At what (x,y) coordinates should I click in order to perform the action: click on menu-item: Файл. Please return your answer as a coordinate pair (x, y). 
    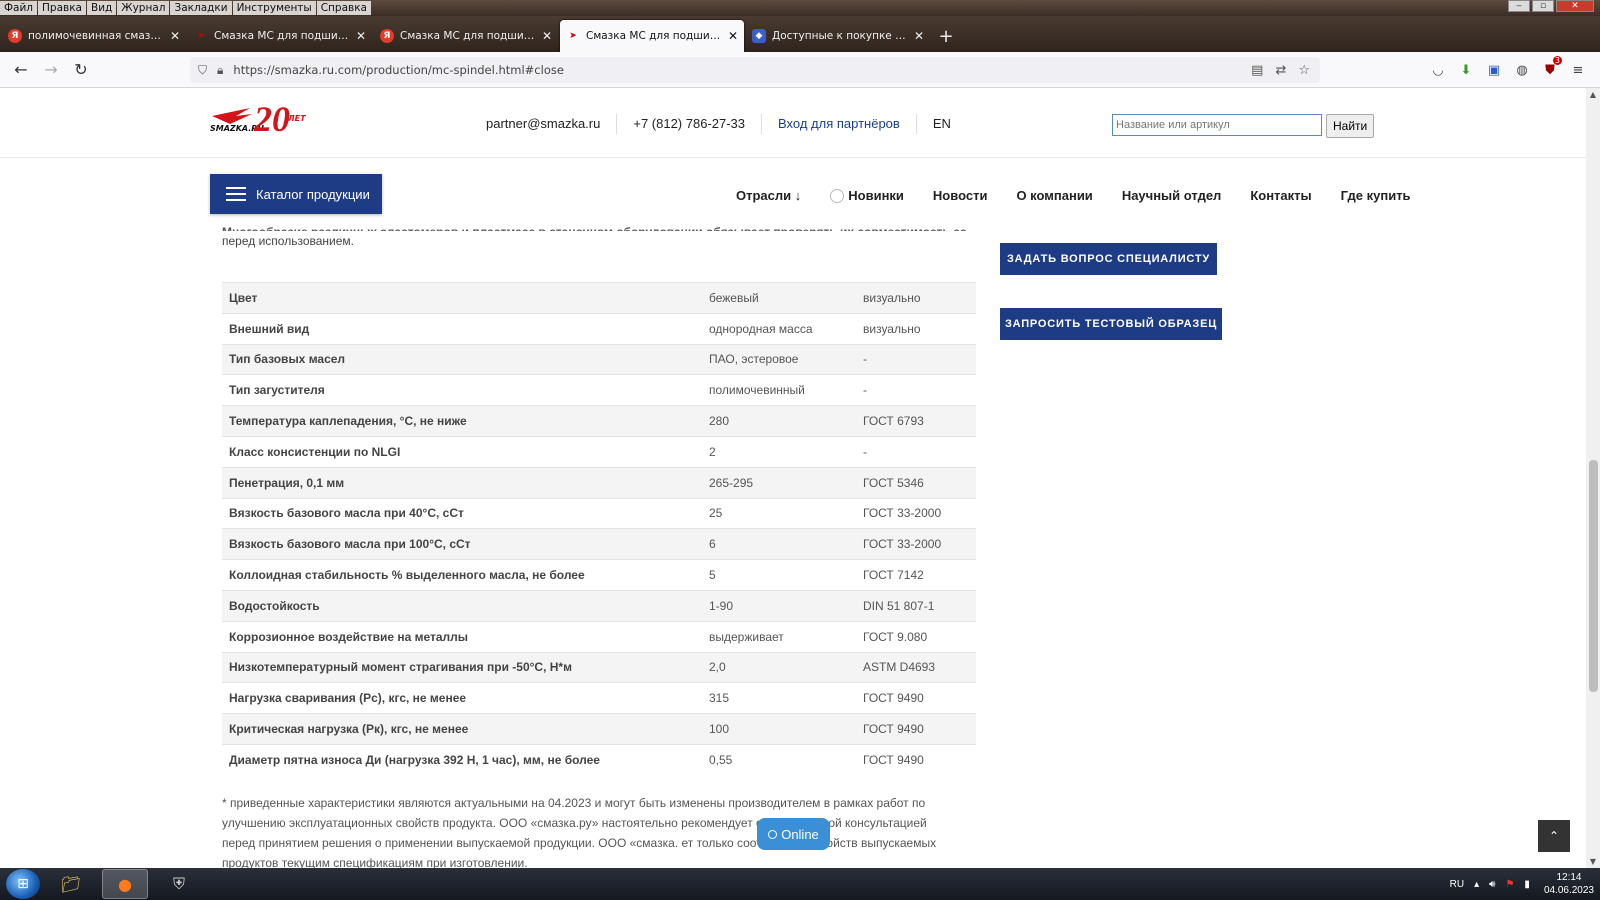
    Looking at the image, I should click on (19, 8).